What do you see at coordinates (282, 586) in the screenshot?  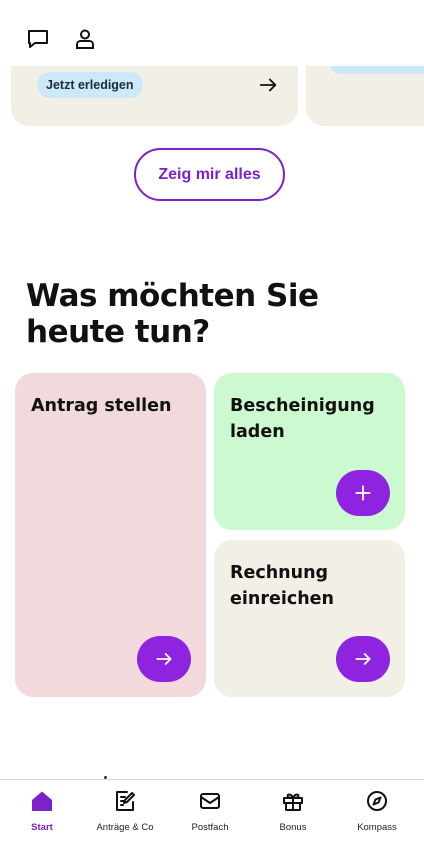 I see `tile-label: Rechnung einreichen` at bounding box center [282, 586].